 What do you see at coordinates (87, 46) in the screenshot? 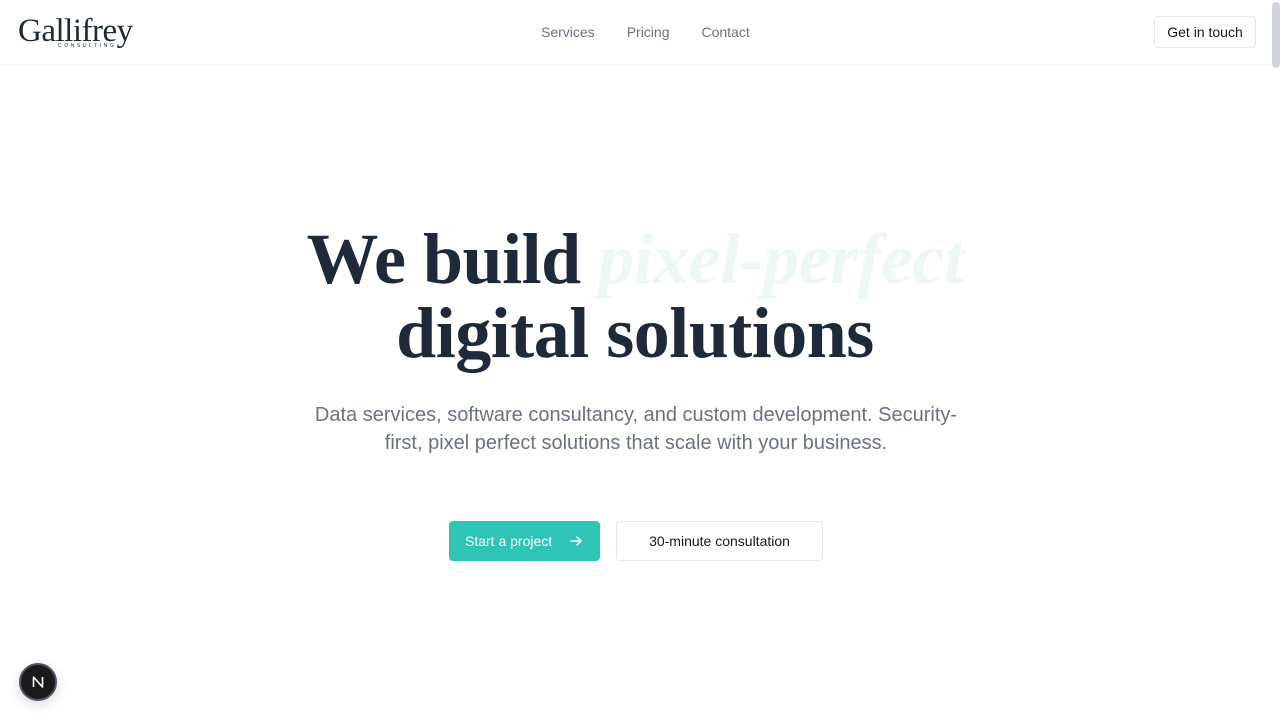
I see `brand-tagline: CONSULTING` at bounding box center [87, 46].